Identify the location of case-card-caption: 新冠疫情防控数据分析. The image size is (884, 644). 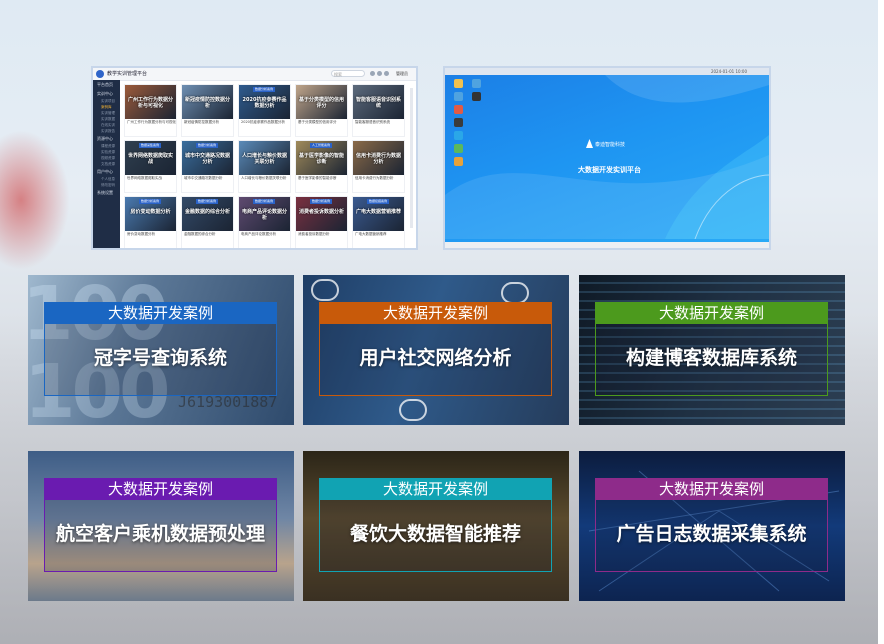
(201, 122).